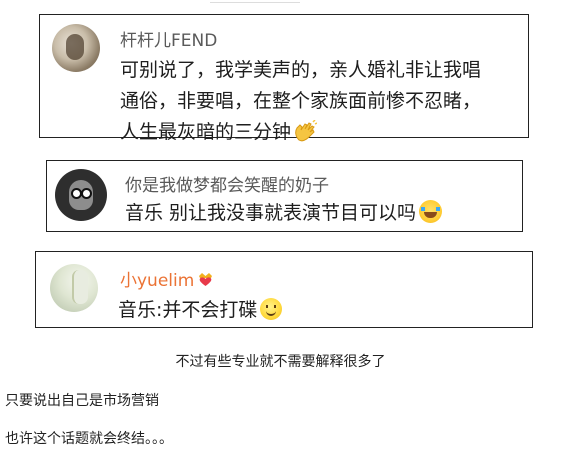  What do you see at coordinates (271, 308) in the screenshot?
I see `smile-emoji` at bounding box center [271, 308].